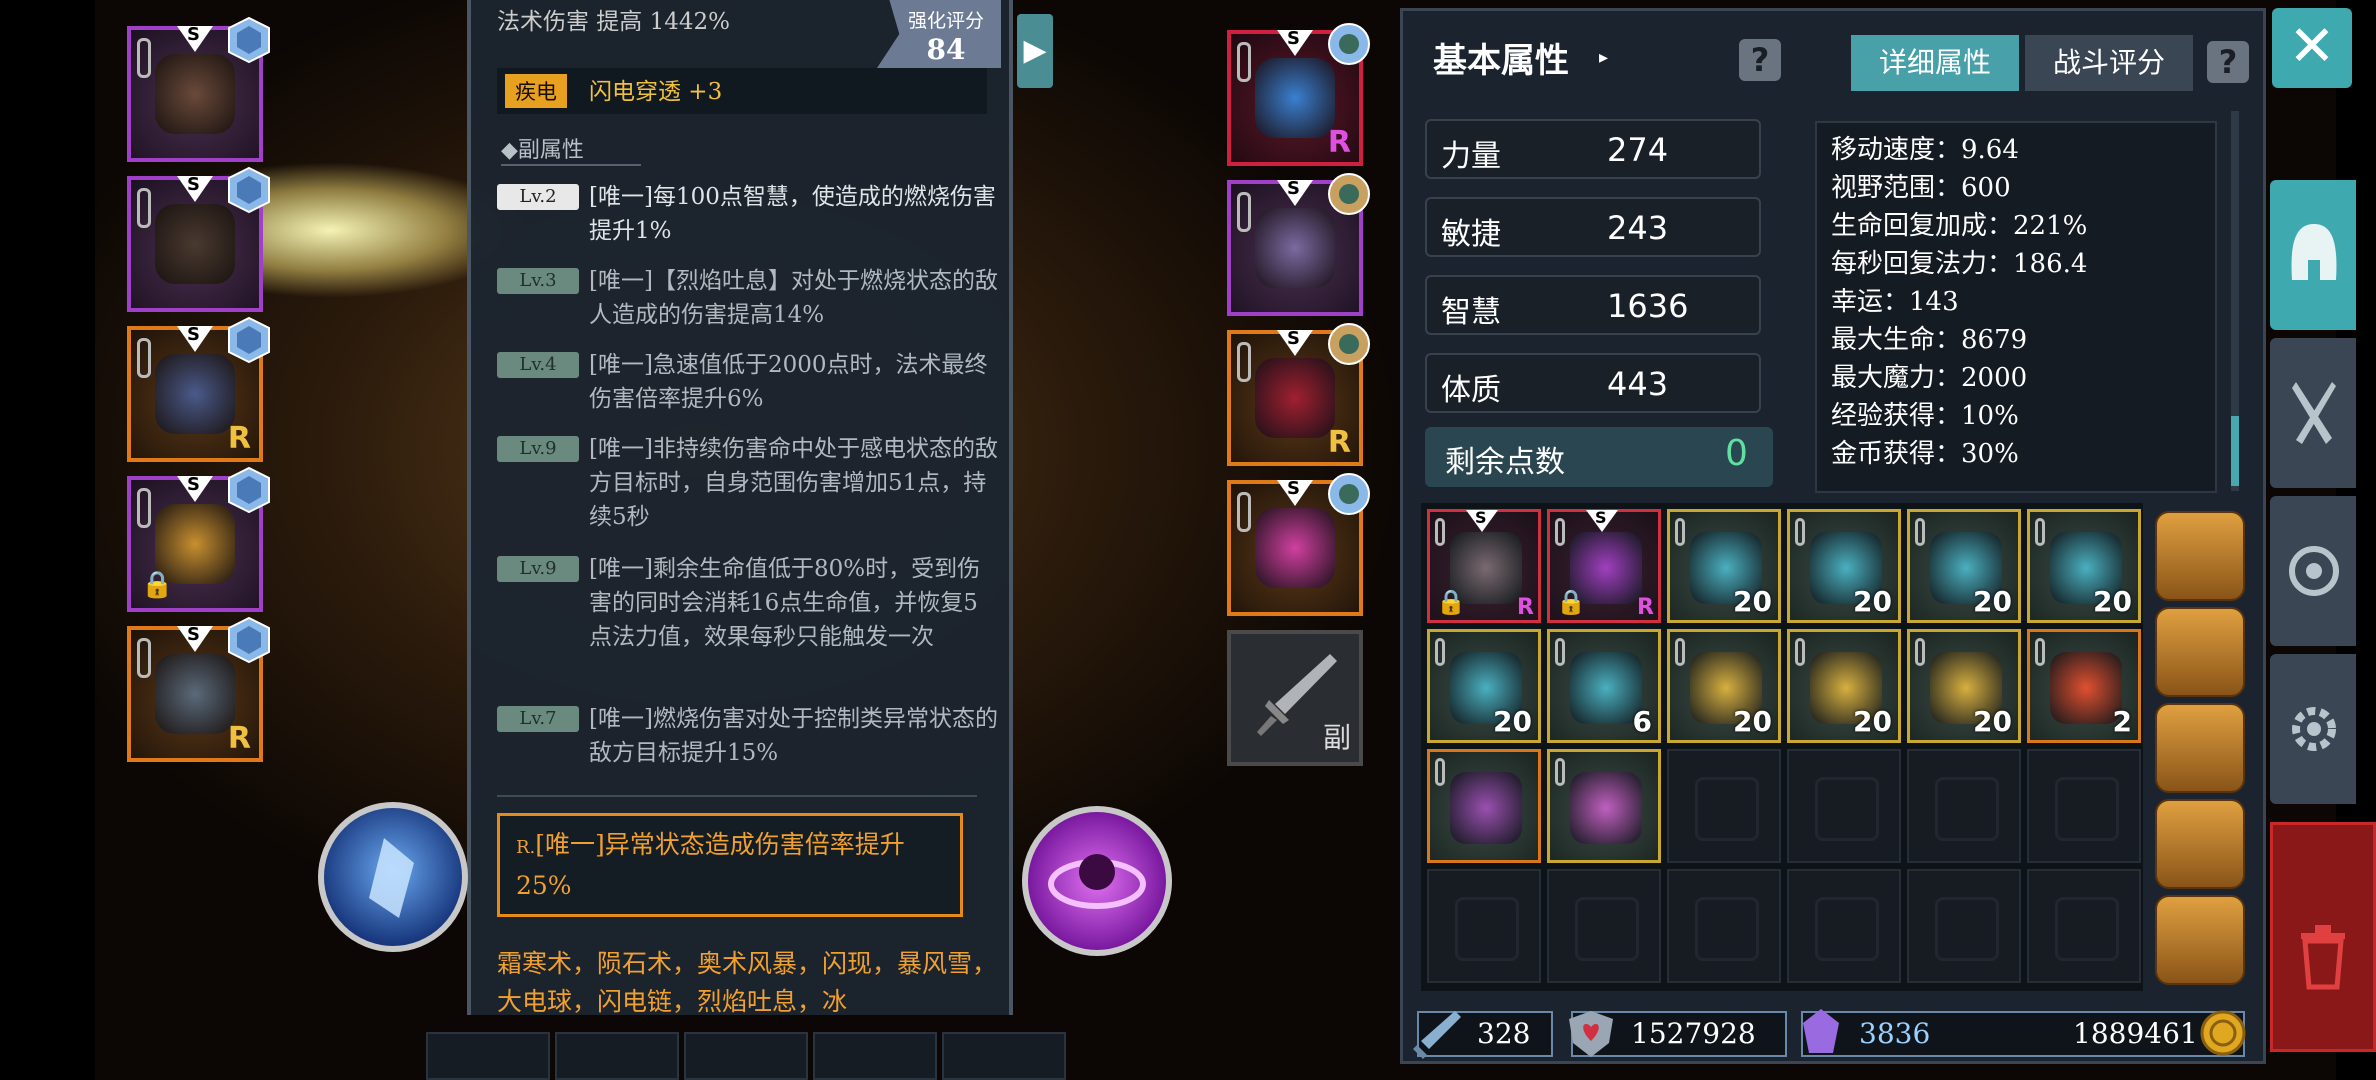 The width and height of the screenshot is (2376, 1080). Describe the element at coordinates (731, 865) in the screenshot. I see `legendary-affix-text: R.[唯一]异常状态造成伤害倍率提升25%` at that location.